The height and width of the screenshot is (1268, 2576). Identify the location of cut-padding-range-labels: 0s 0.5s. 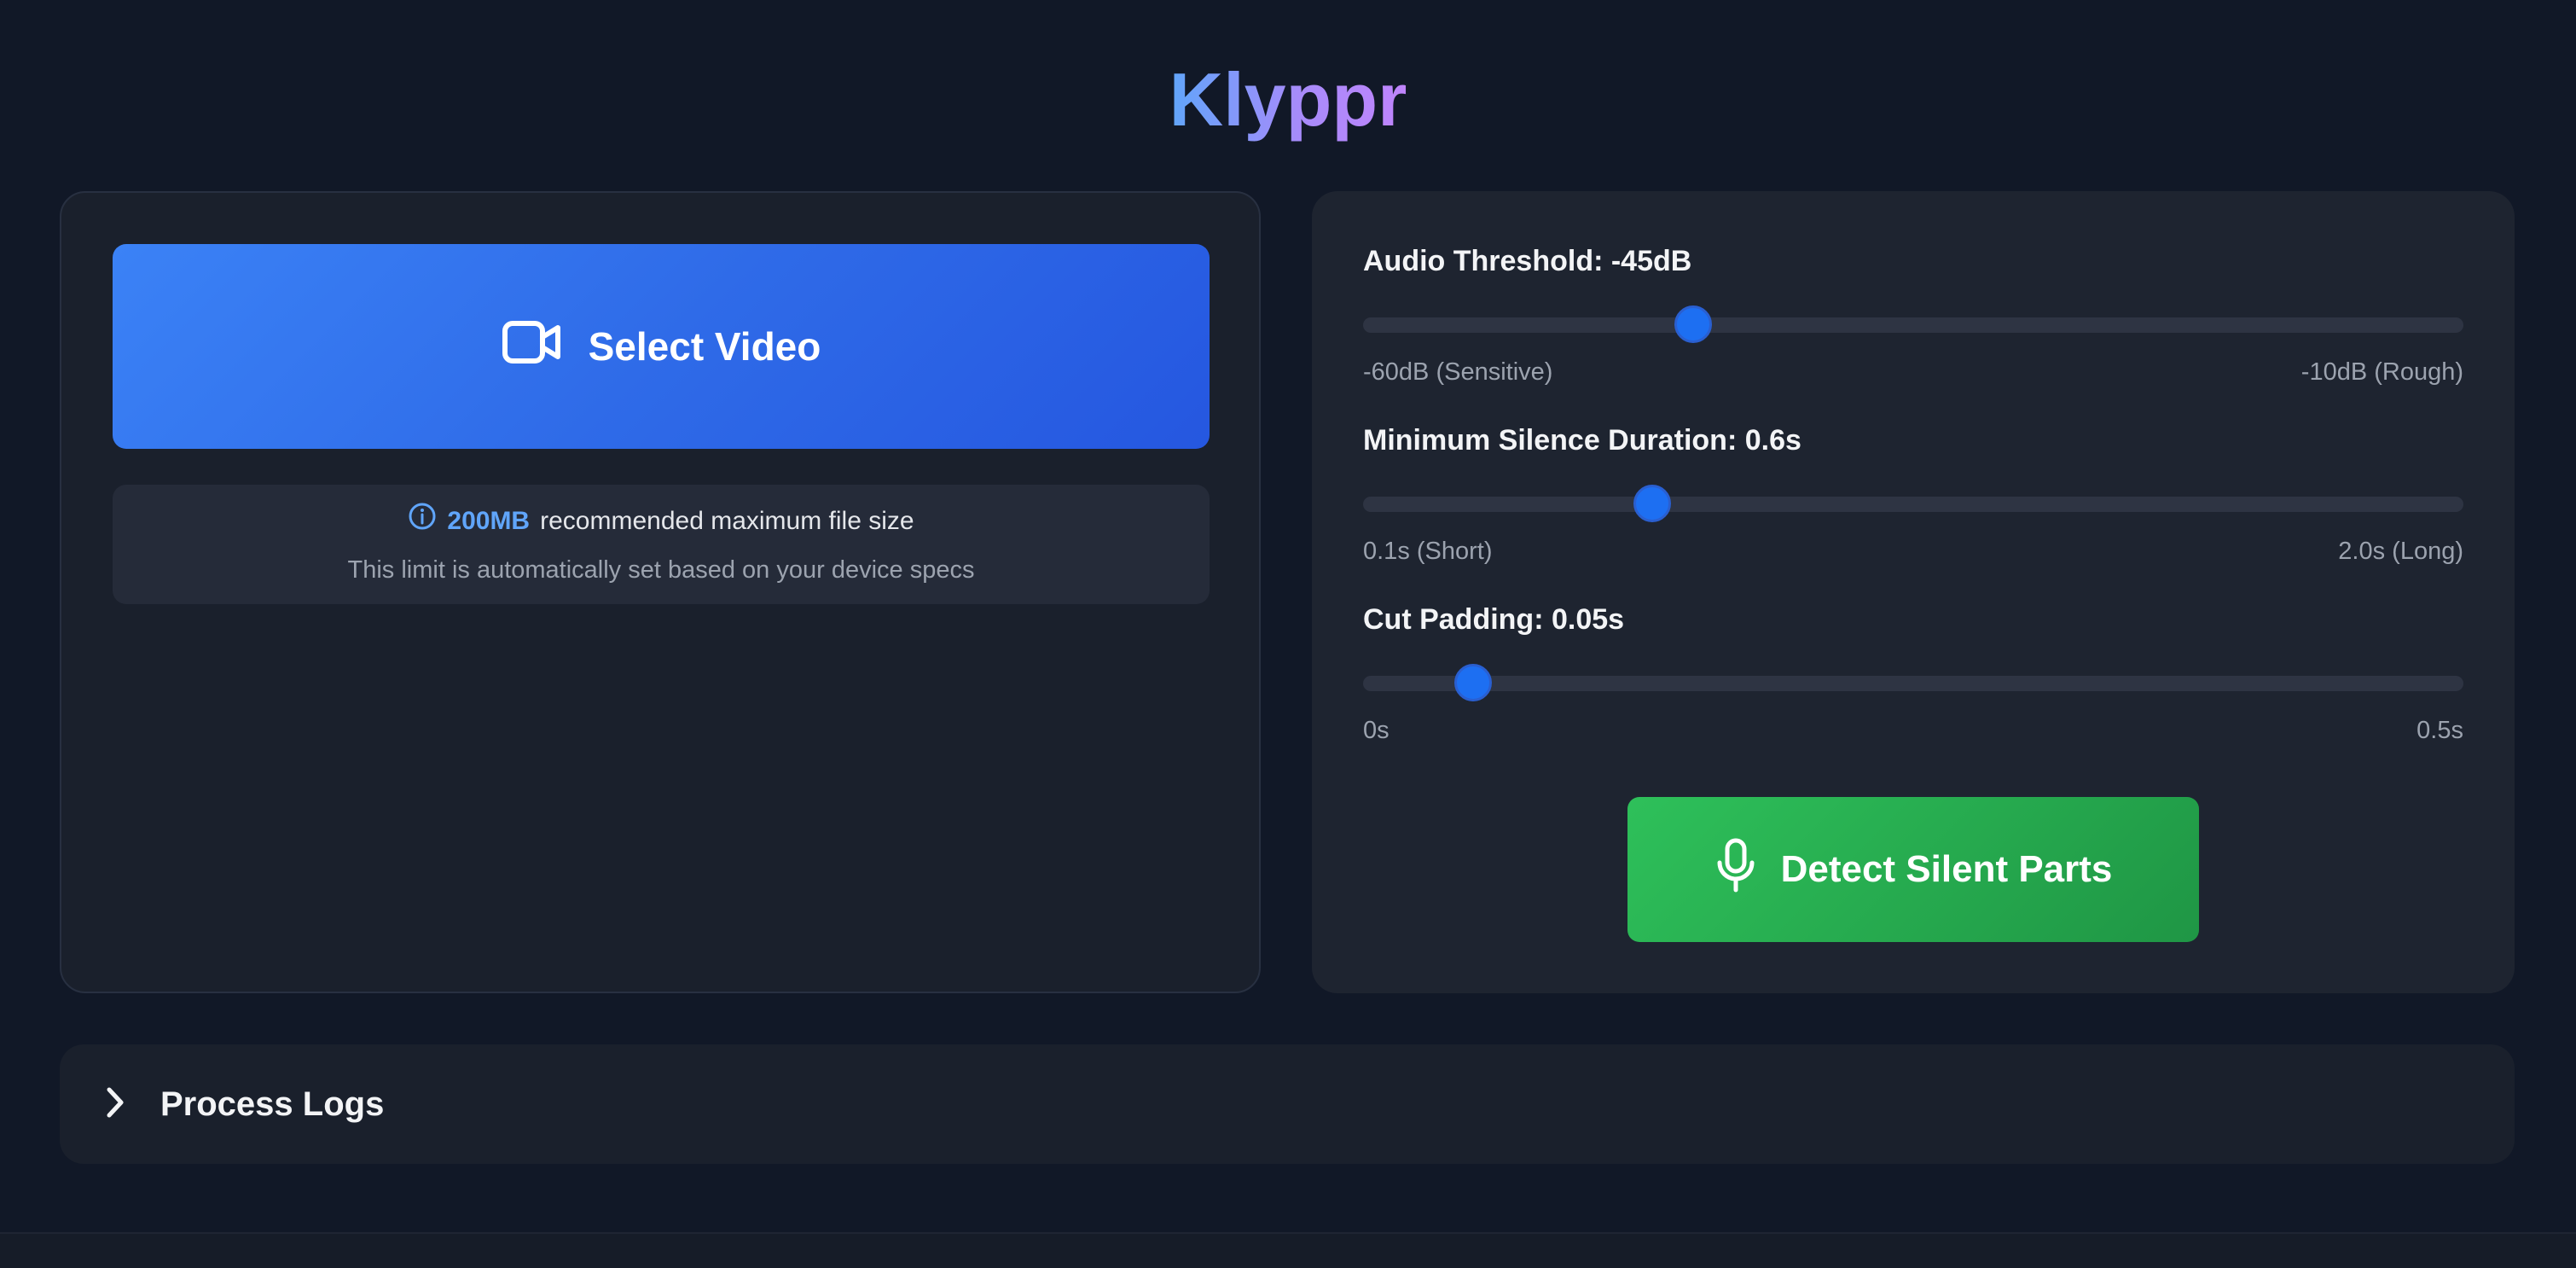
(1913, 730).